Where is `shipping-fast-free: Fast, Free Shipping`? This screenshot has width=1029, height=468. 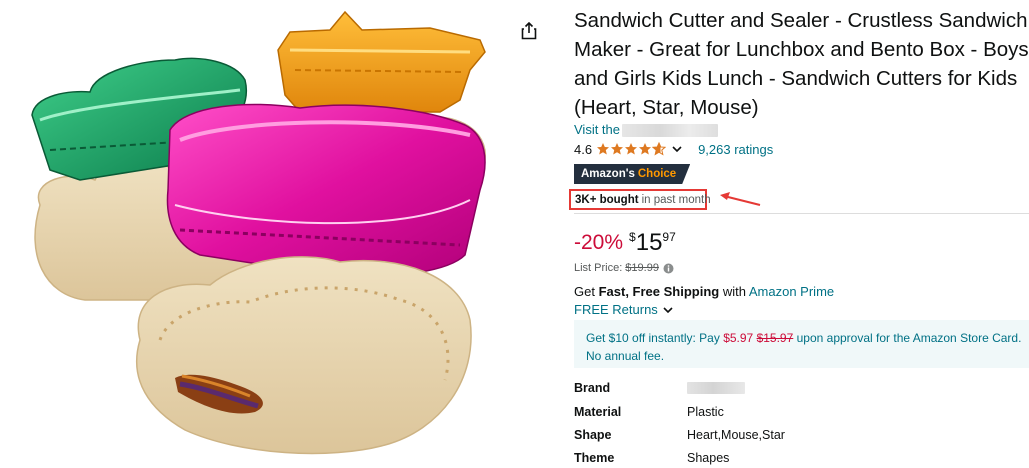
shipping-fast-free: Fast, Free Shipping is located at coordinates (659, 291).